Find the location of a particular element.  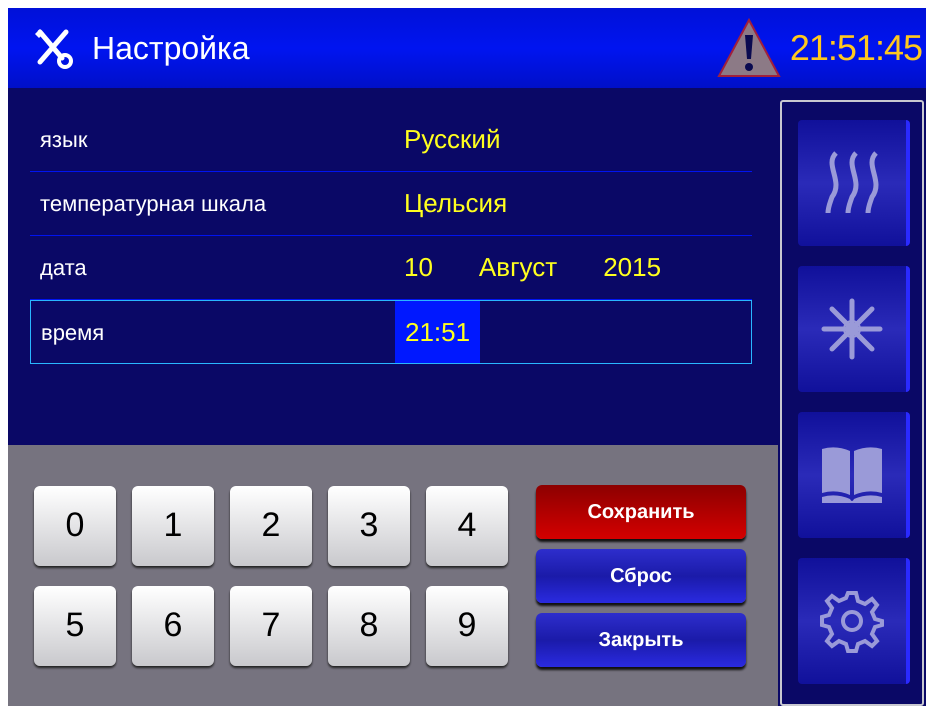

settings-row: время 21:51 is located at coordinates (391, 332).